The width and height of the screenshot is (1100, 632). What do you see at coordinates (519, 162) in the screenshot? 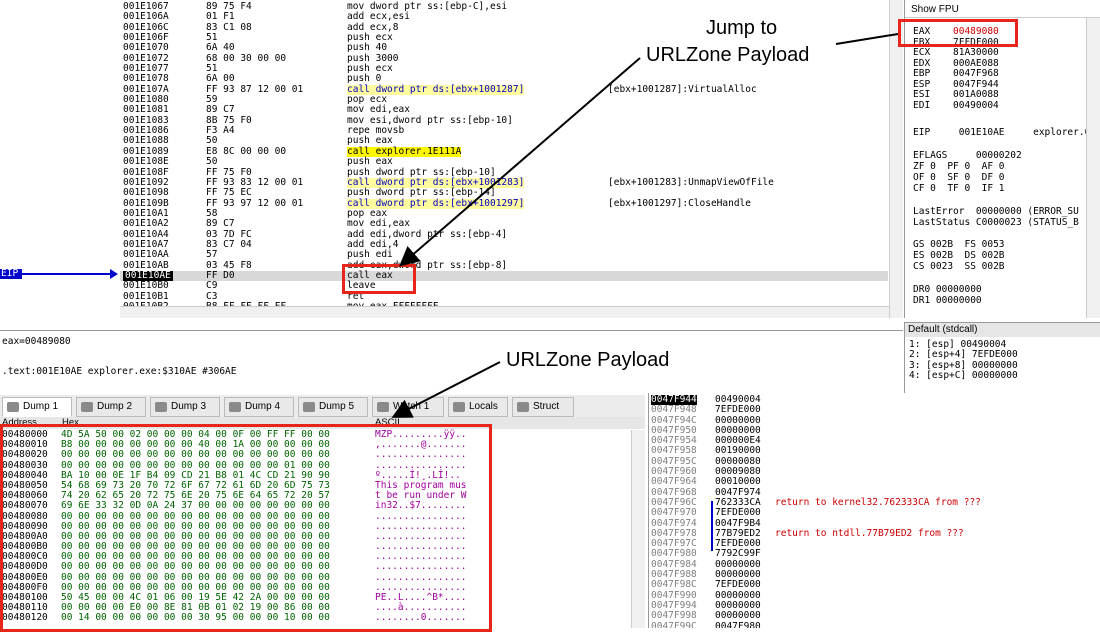
I see `call-eax-arrow` at bounding box center [519, 162].